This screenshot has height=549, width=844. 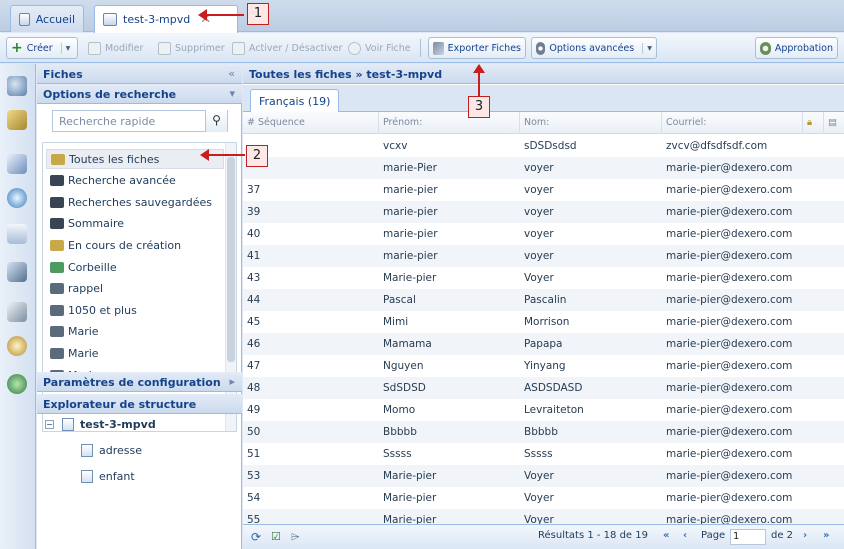 What do you see at coordinates (49, 424) in the screenshot?
I see `tree-collapse-icon: −` at bounding box center [49, 424].